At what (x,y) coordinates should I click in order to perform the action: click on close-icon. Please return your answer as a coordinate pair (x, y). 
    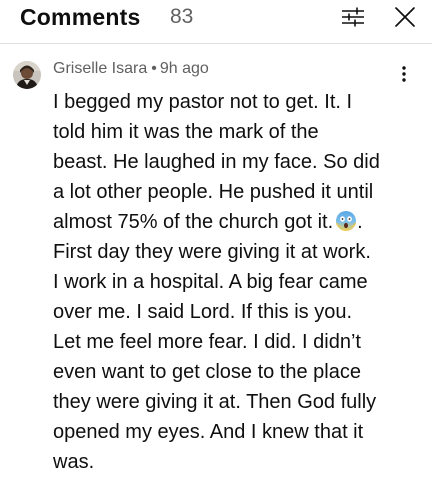
    Looking at the image, I should click on (405, 17).